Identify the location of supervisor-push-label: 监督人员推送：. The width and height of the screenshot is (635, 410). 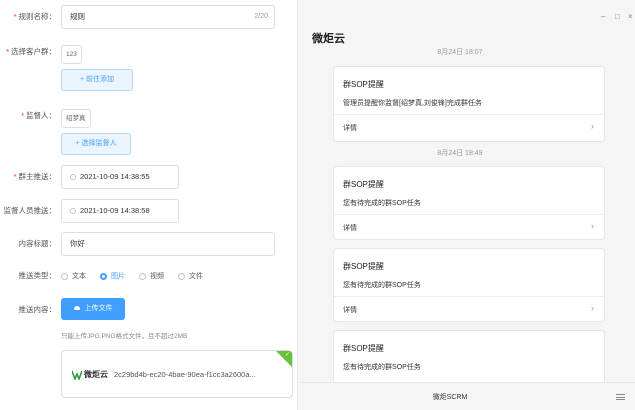
(30, 210).